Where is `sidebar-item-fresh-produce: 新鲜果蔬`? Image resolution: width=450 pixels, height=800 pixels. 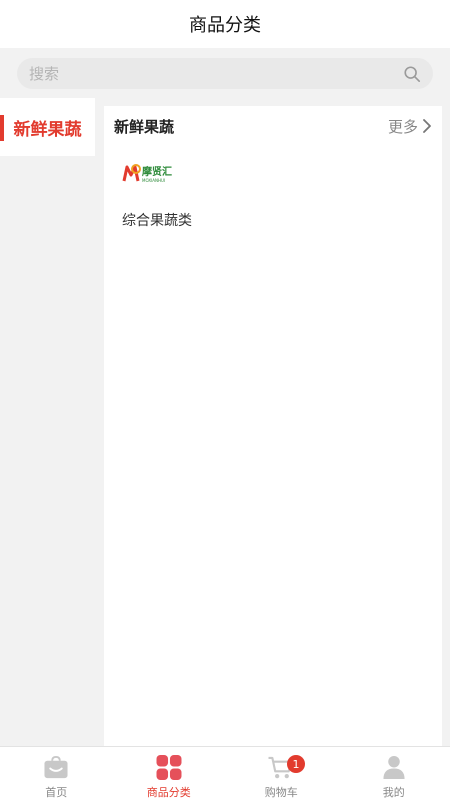 sidebar-item-fresh-produce: 新鲜果蔬 is located at coordinates (47, 127).